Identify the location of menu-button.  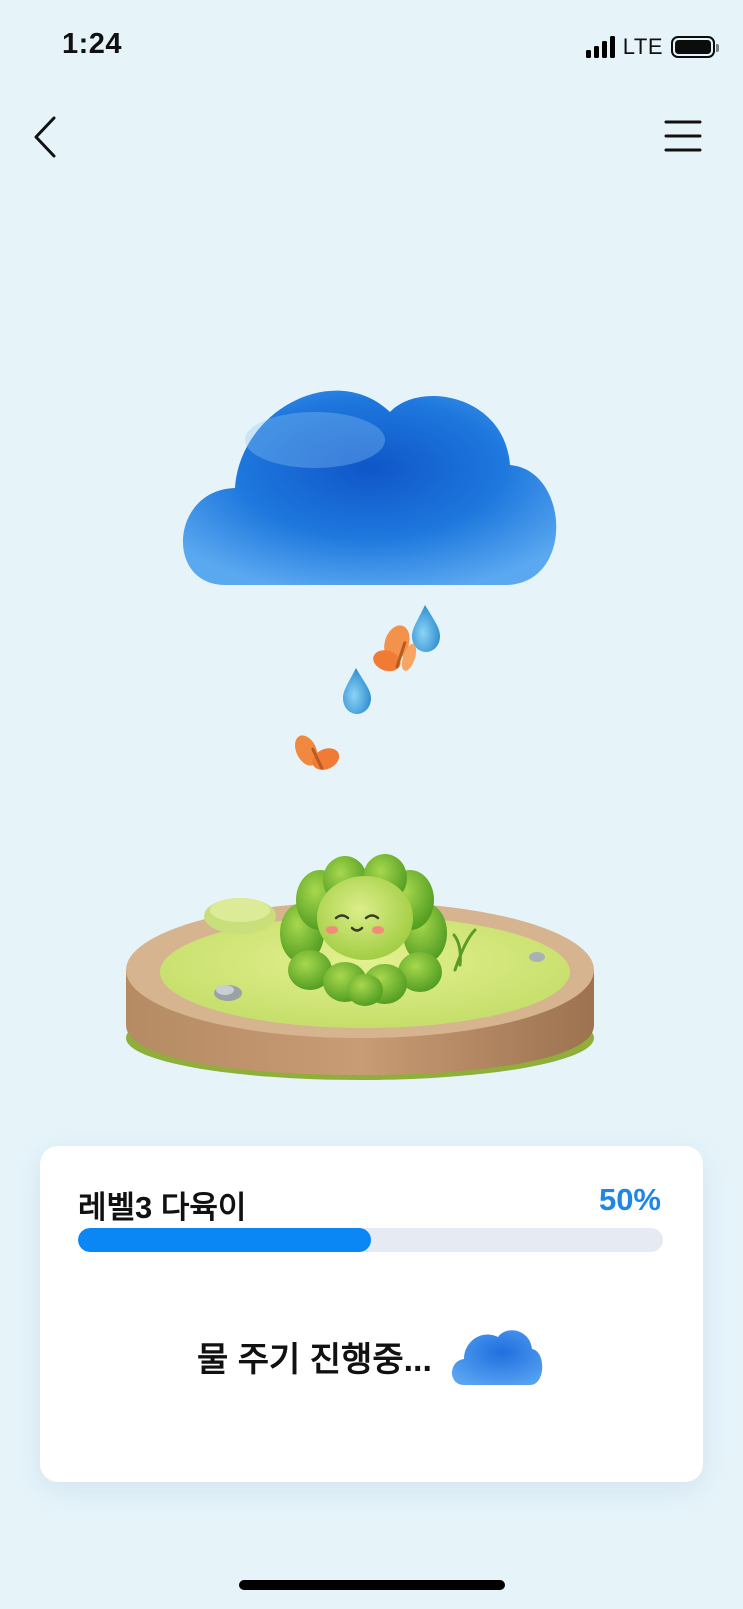
(683, 136).